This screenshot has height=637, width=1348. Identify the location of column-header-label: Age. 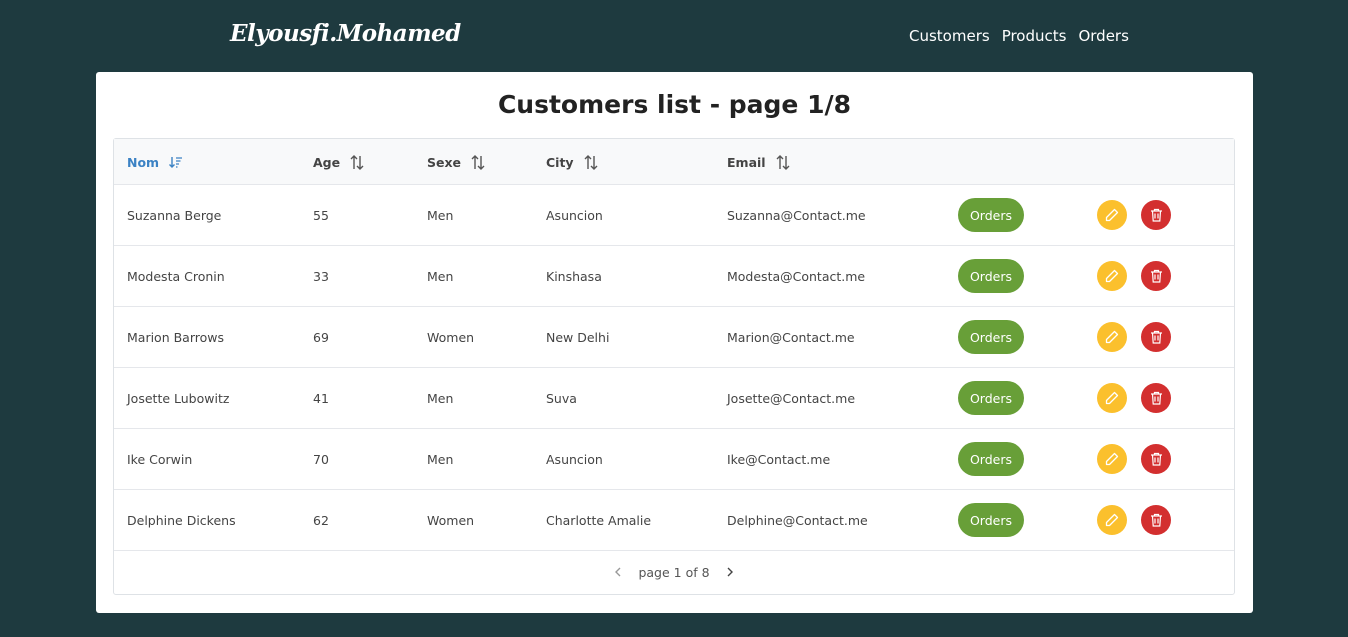
(327, 162).